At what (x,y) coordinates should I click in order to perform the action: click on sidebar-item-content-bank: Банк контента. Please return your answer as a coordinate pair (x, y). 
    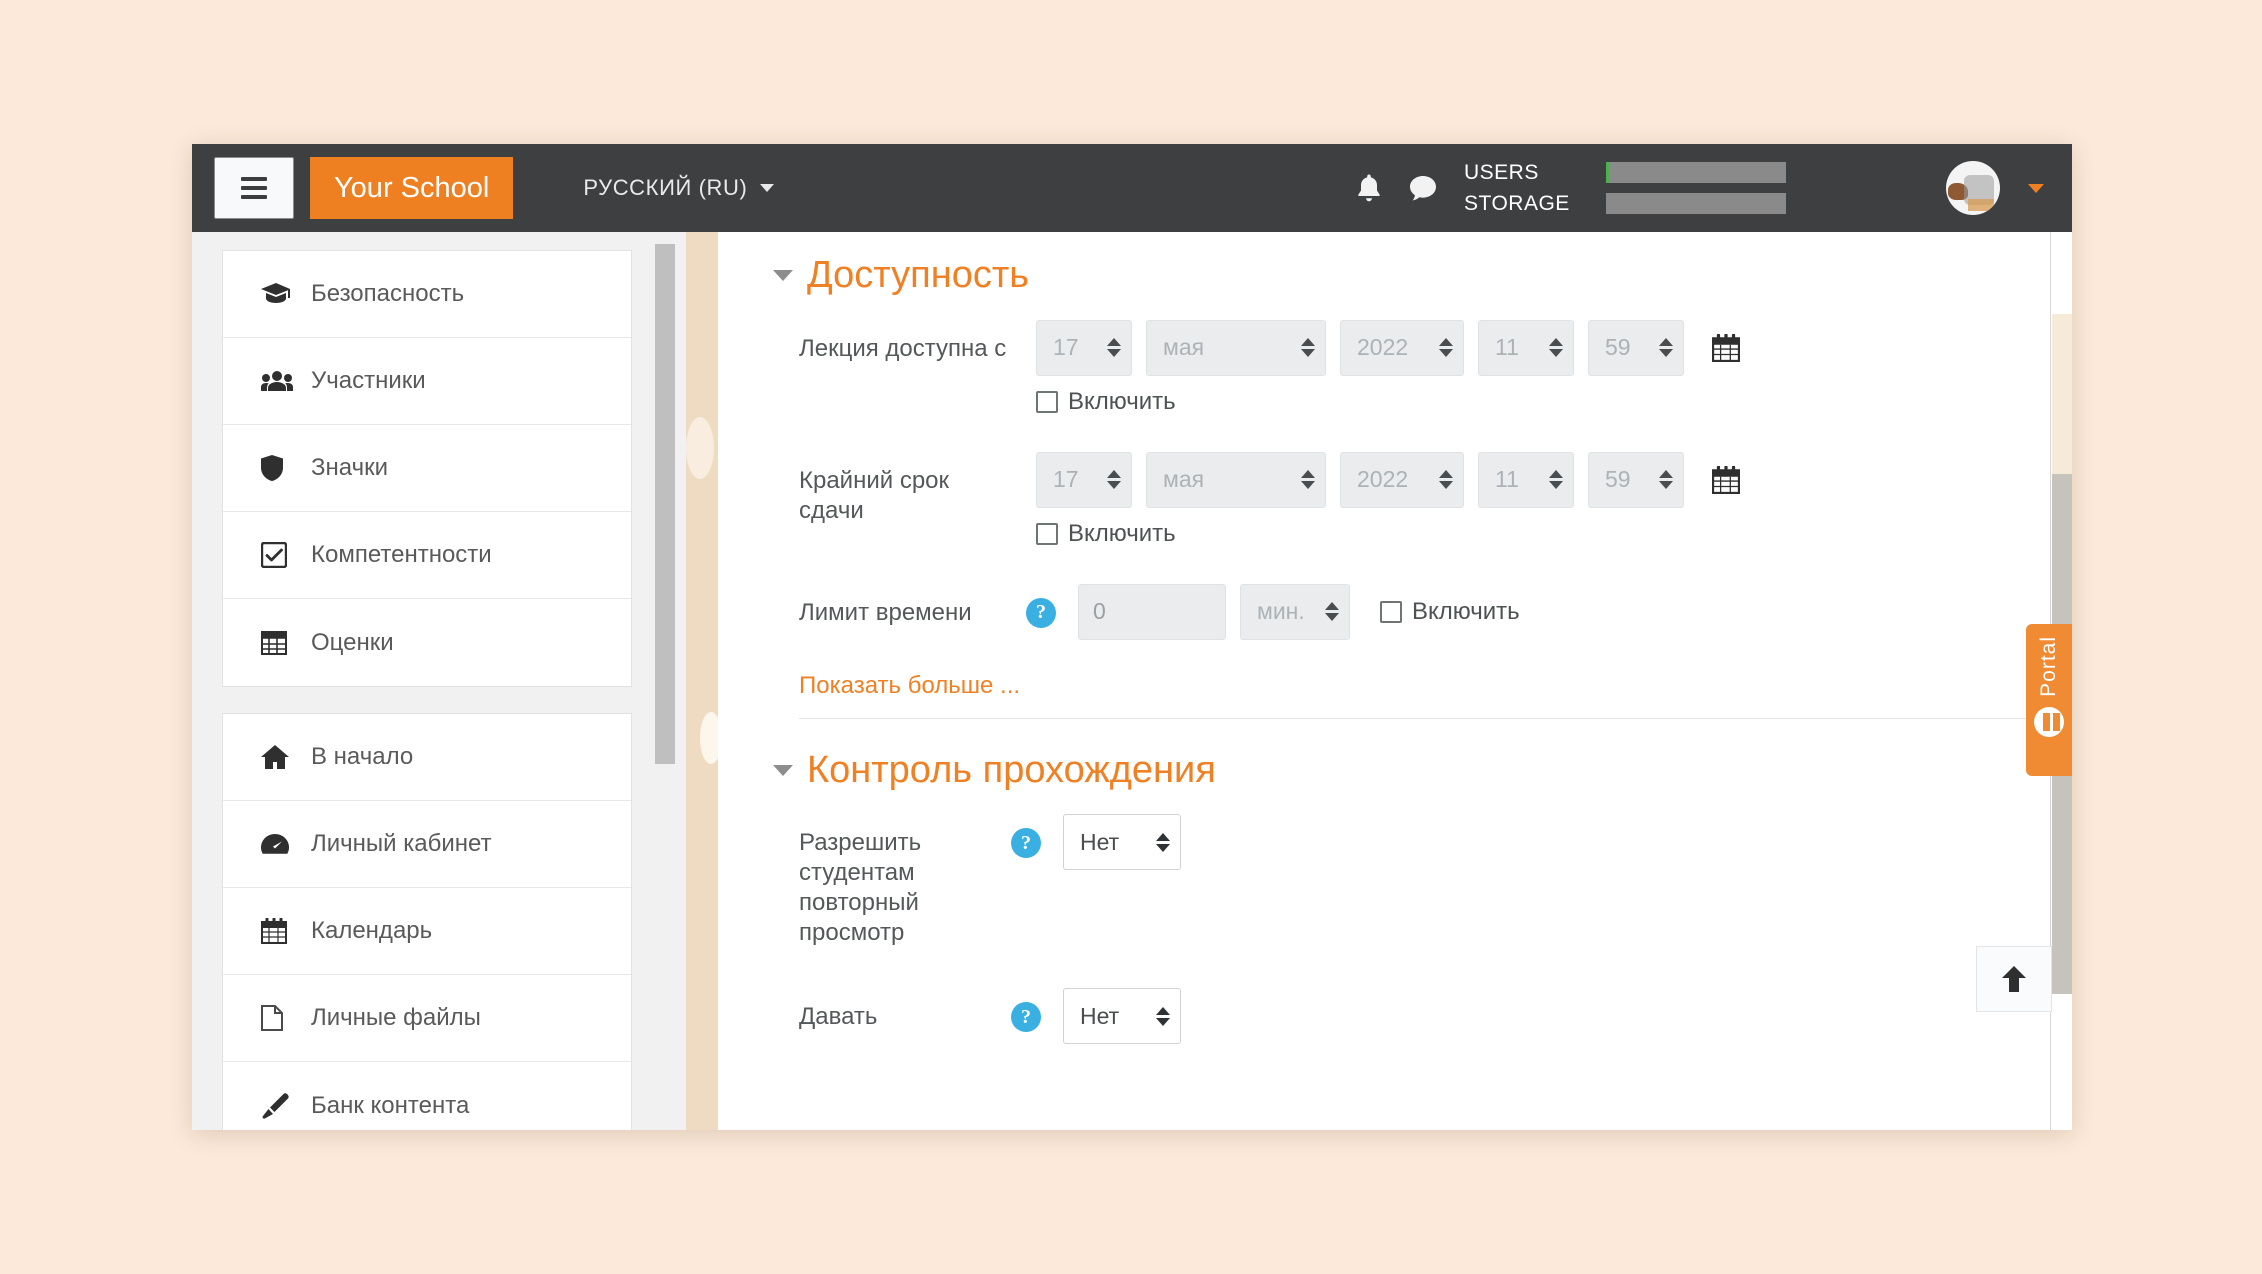
    Looking at the image, I should click on (427, 1096).